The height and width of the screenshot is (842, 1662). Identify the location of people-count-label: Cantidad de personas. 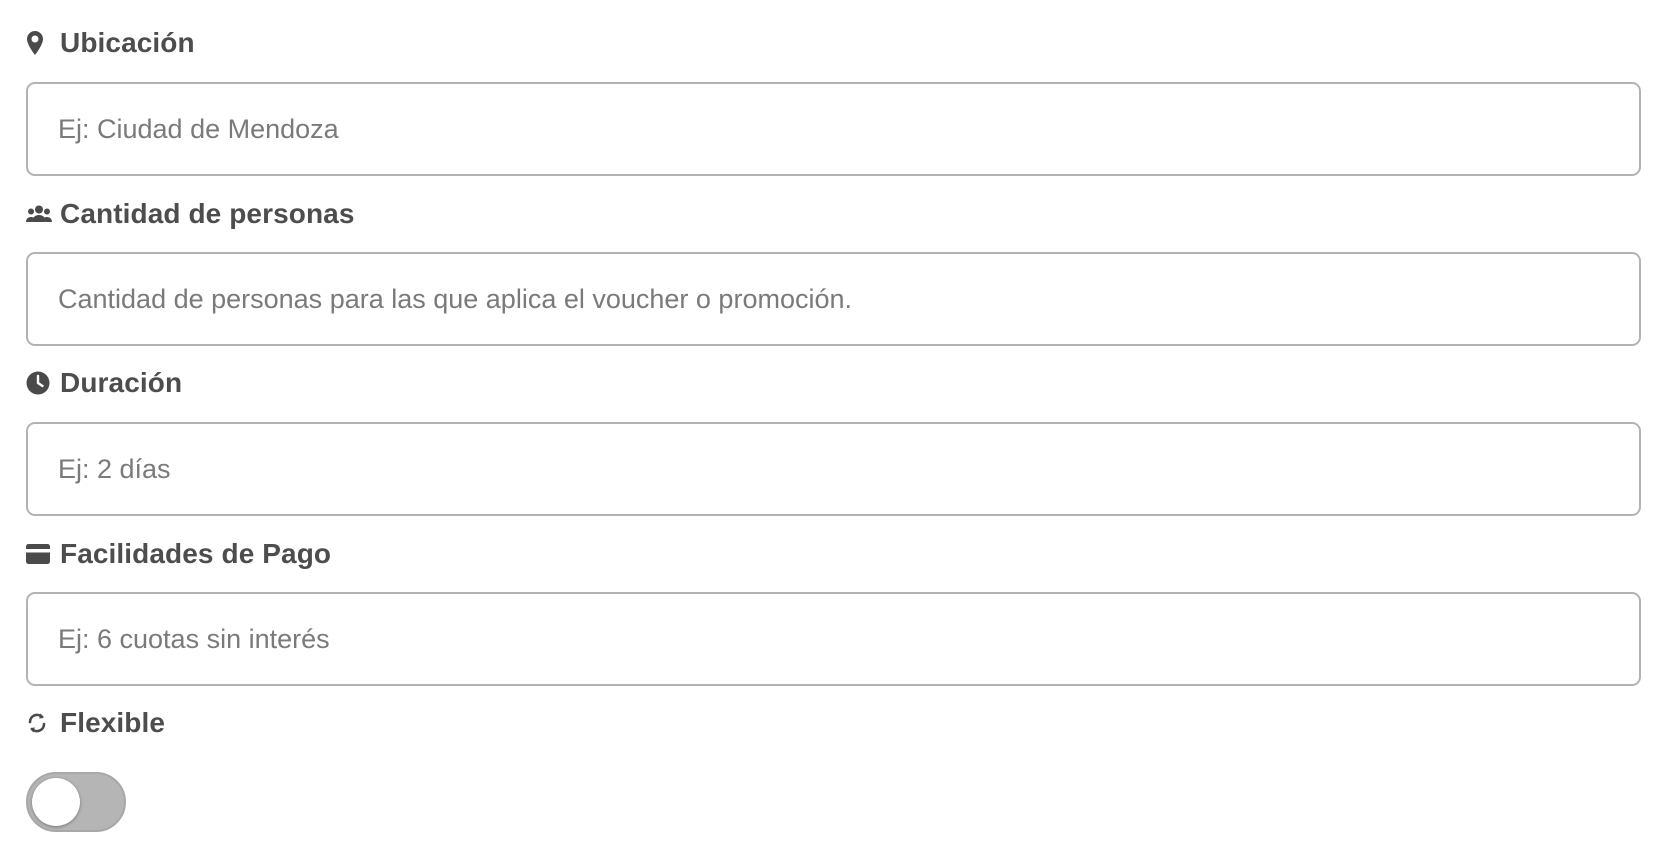
(833, 214).